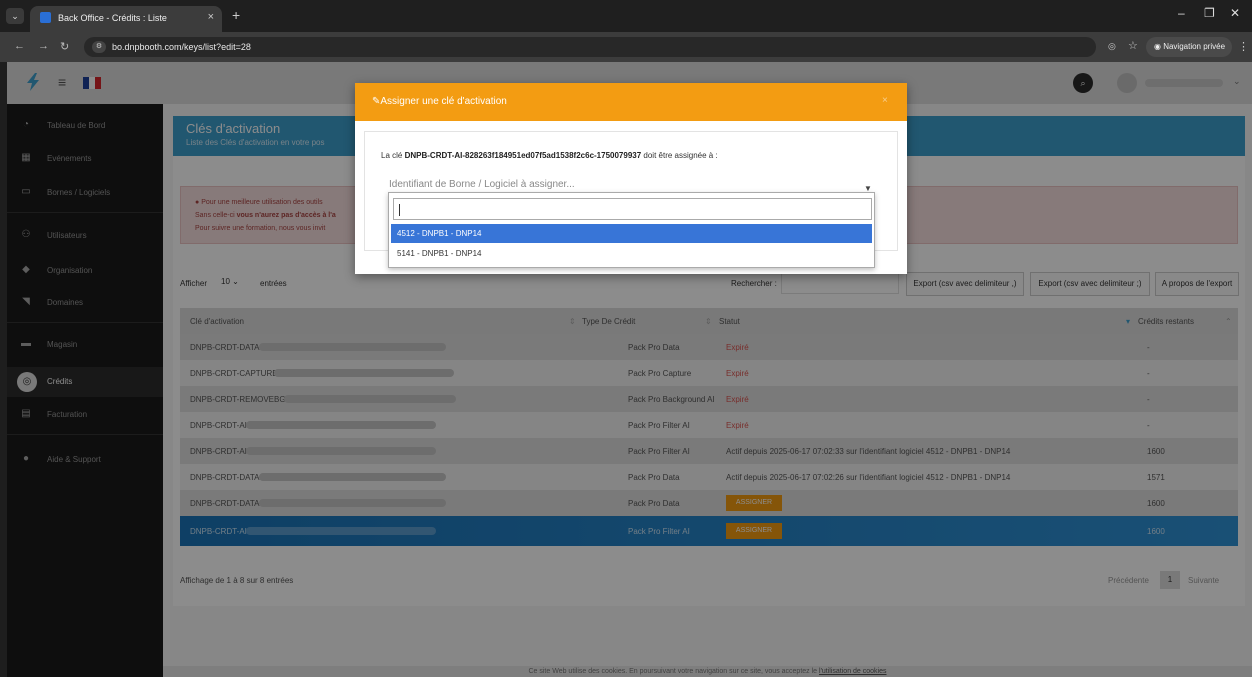 Image resolution: width=1252 pixels, height=677 pixels. Describe the element at coordinates (181, 47) in the screenshot. I see `url-text: bo.dnpbooth.com/keys/list?edit=28` at that location.